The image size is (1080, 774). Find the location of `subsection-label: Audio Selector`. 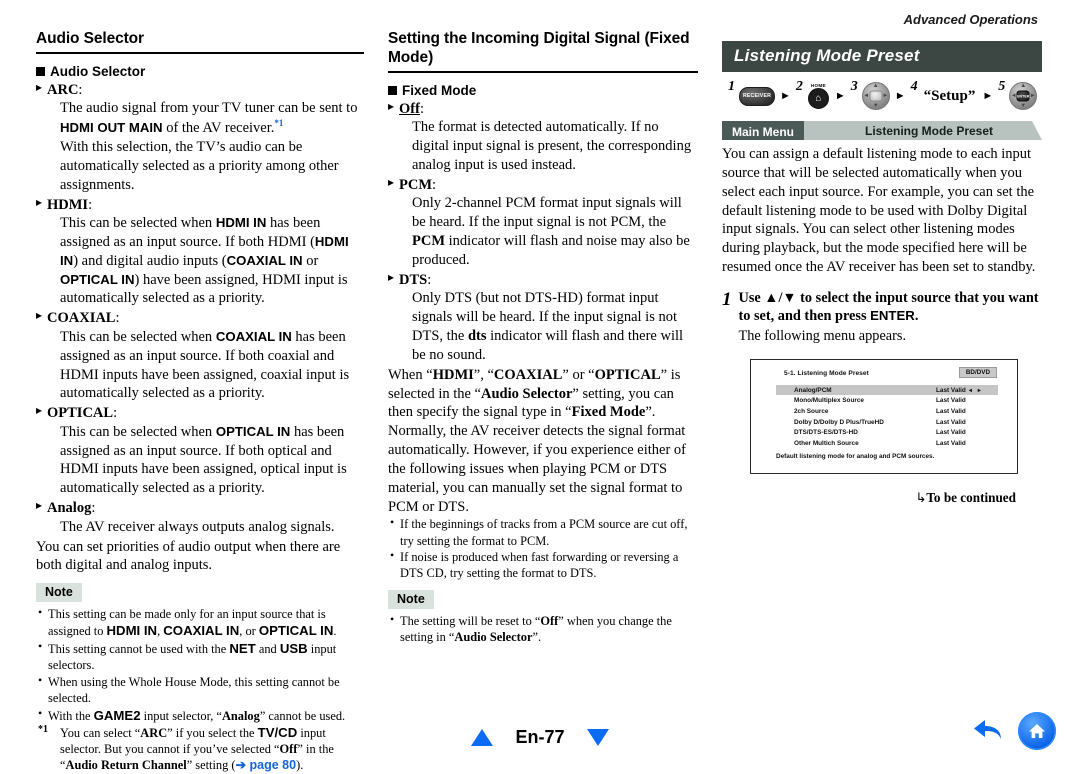

subsection-label: Audio Selector is located at coordinates (98, 71).